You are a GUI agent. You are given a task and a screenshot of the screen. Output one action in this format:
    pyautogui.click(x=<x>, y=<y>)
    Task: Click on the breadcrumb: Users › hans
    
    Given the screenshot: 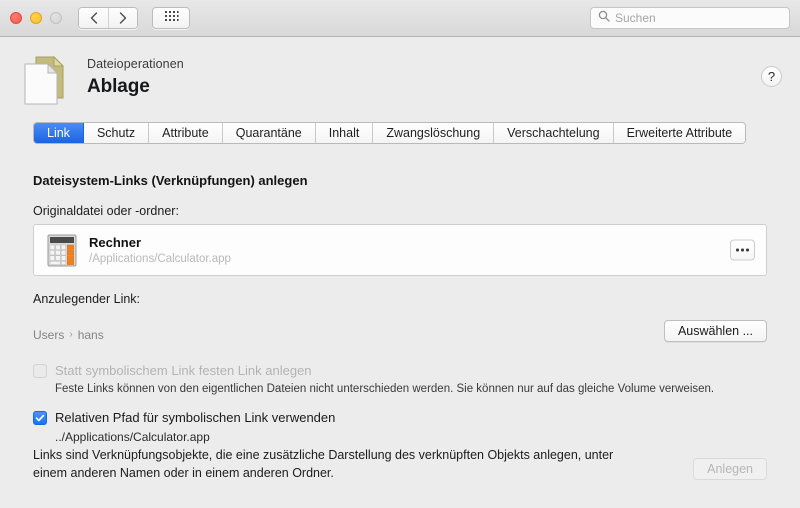 What is the action you would take?
    pyautogui.click(x=68, y=335)
    